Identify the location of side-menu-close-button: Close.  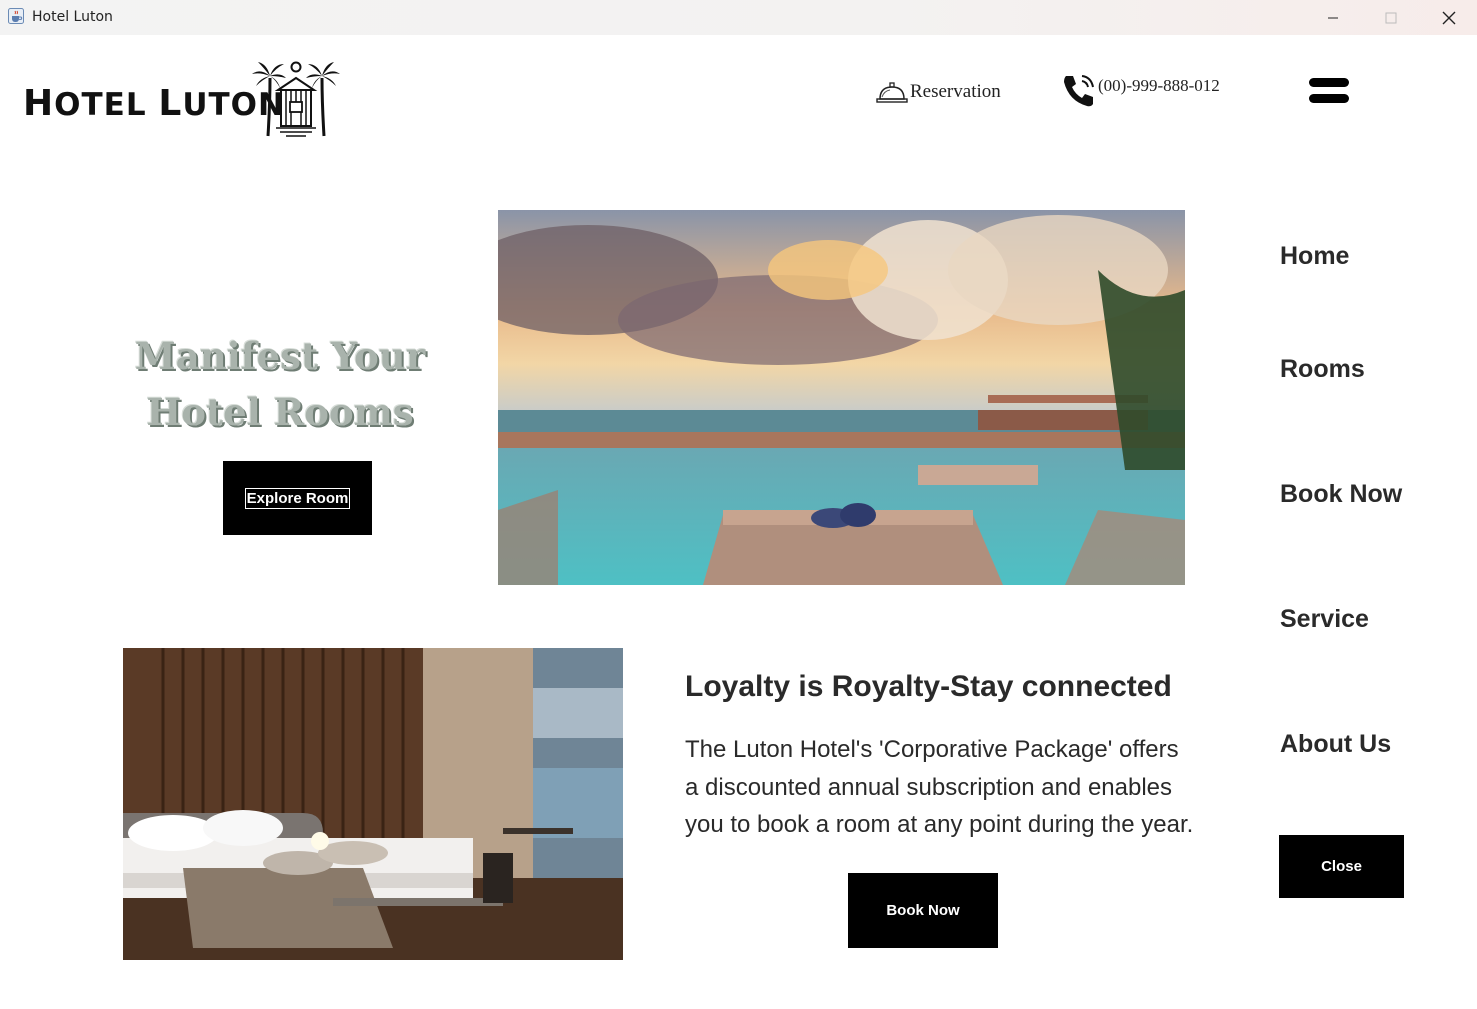
(1341, 866).